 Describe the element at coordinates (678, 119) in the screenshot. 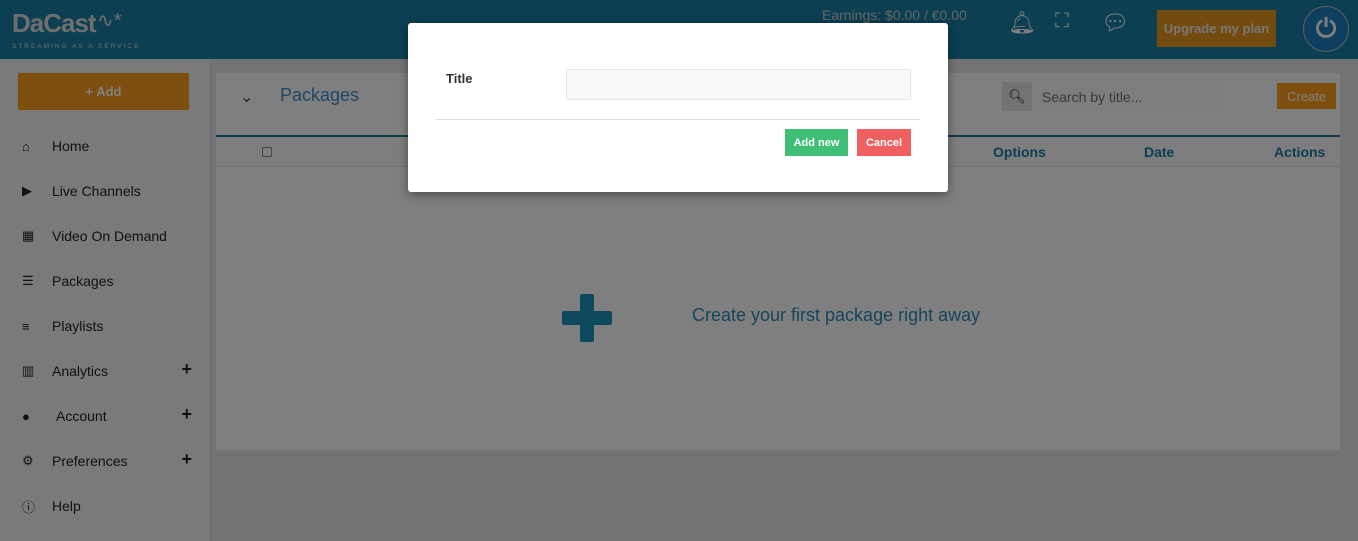

I see `divider` at that location.